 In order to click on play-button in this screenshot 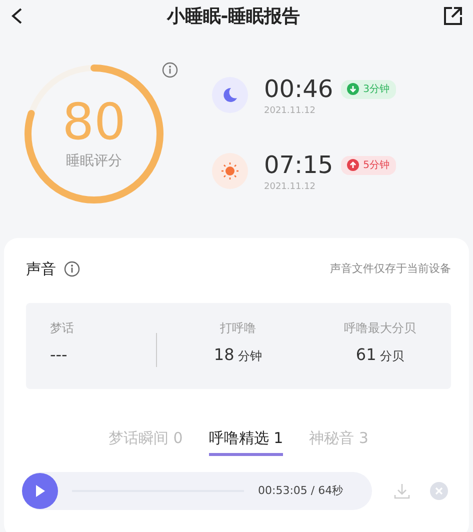, I will do `click(40, 491)`.